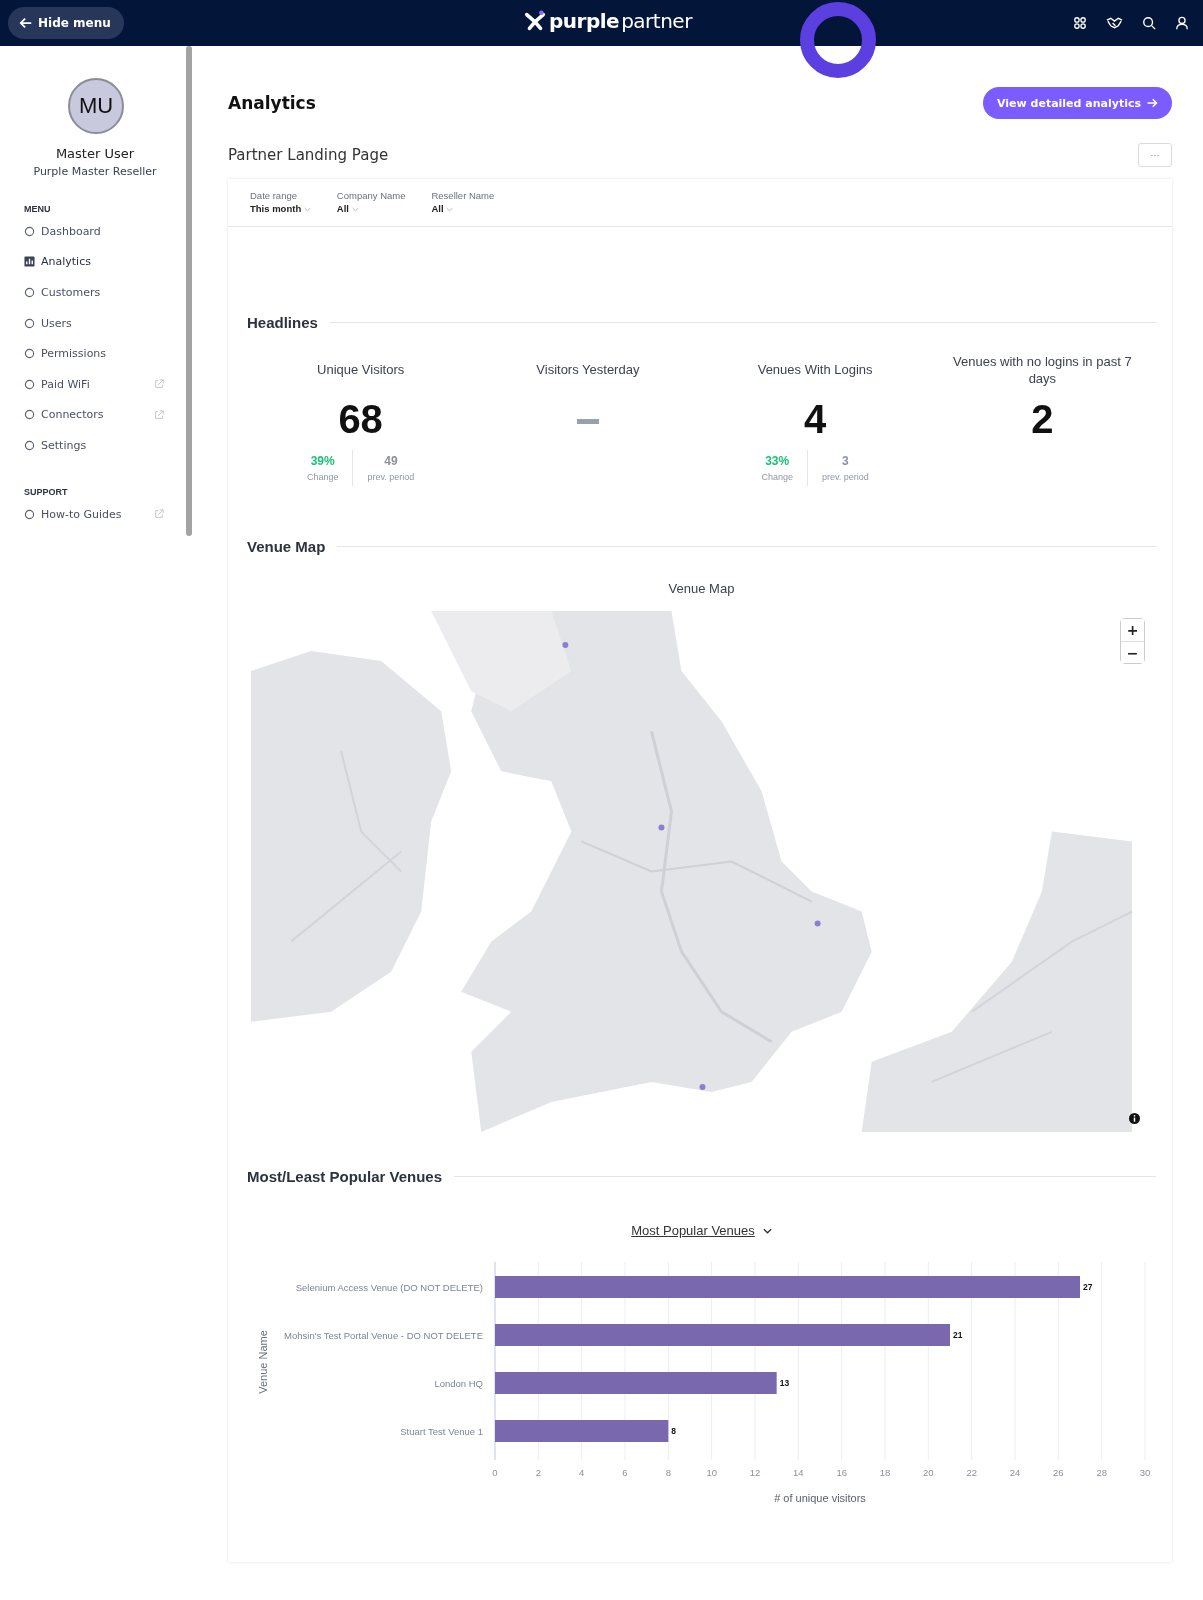 This screenshot has width=1203, height=1600. Describe the element at coordinates (1088, 1287) in the screenshot. I see `data-label: 27` at that location.